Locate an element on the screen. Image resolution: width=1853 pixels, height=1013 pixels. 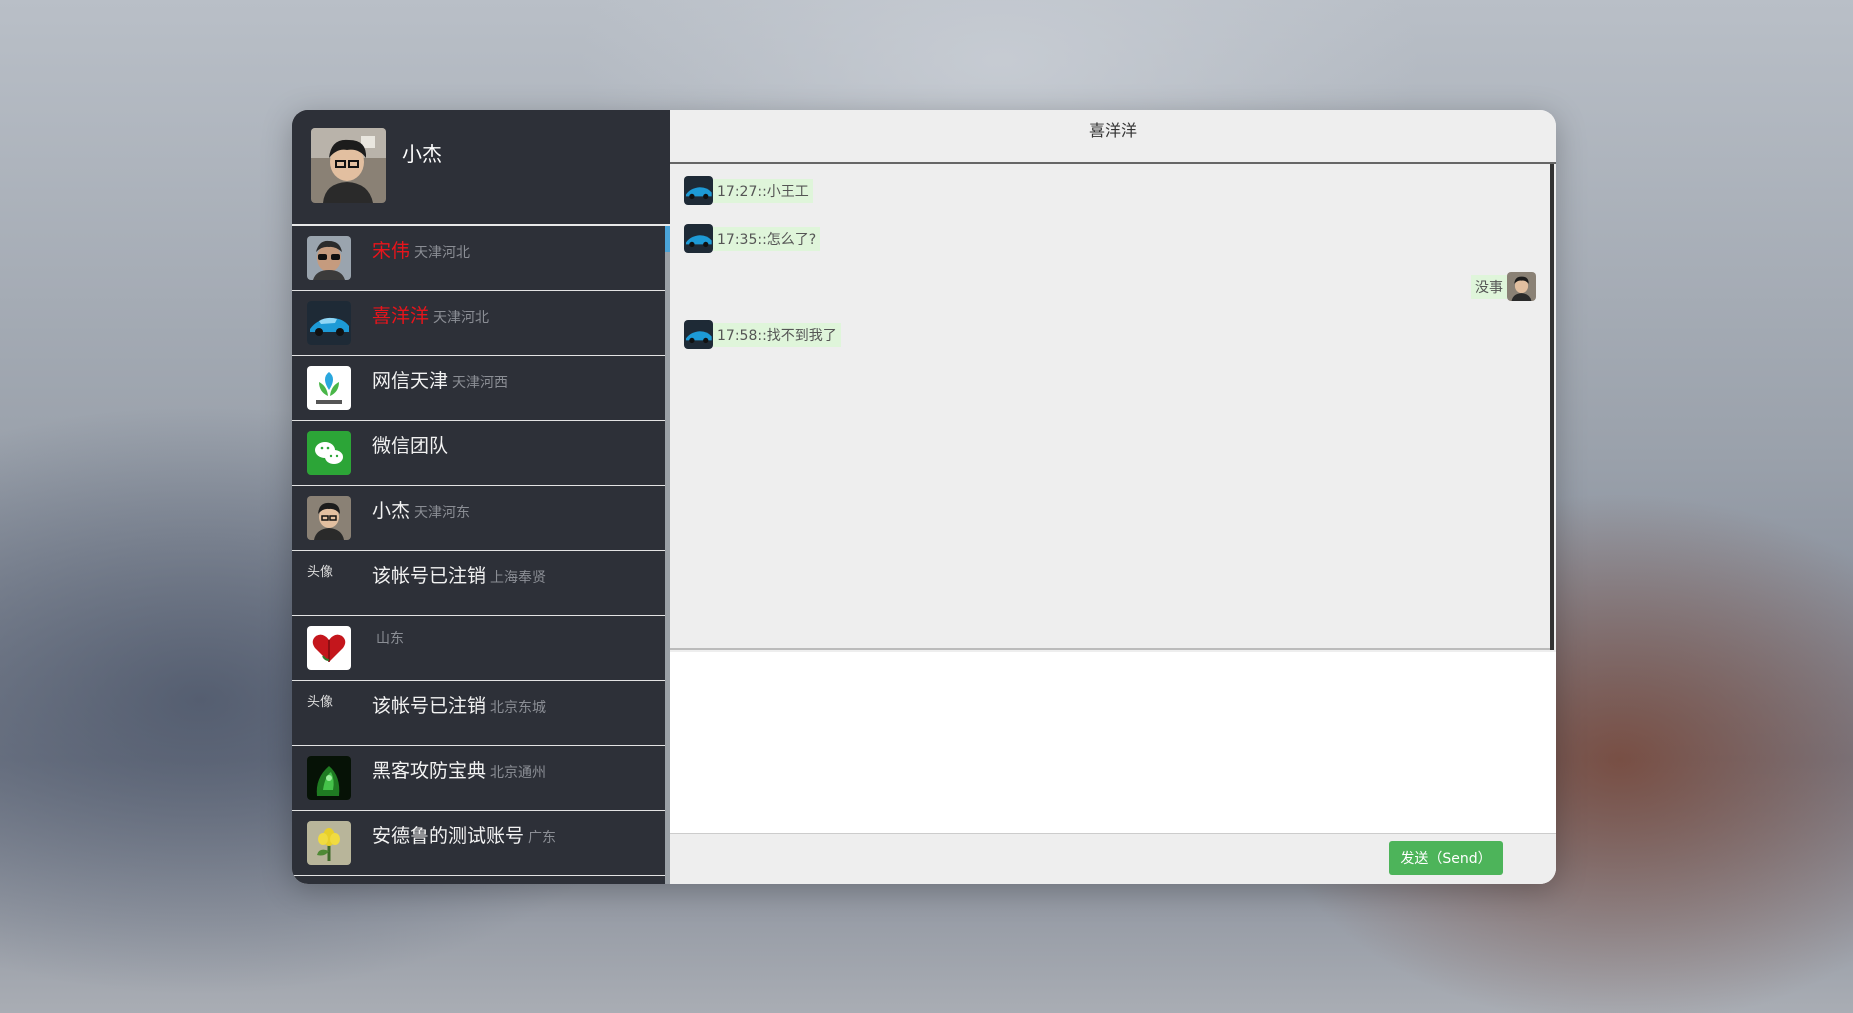
contact-location: 北京通州 is located at coordinates (518, 773).